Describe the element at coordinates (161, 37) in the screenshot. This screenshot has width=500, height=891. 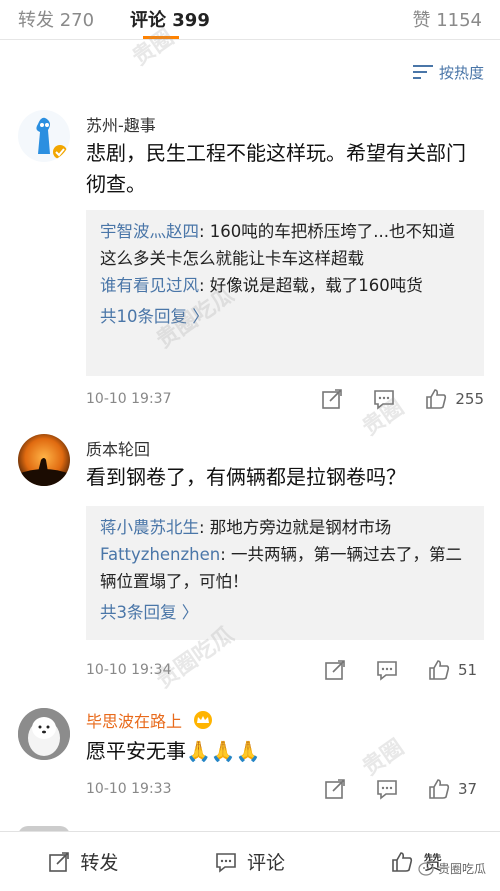
I see `active-tab-indicator` at that location.